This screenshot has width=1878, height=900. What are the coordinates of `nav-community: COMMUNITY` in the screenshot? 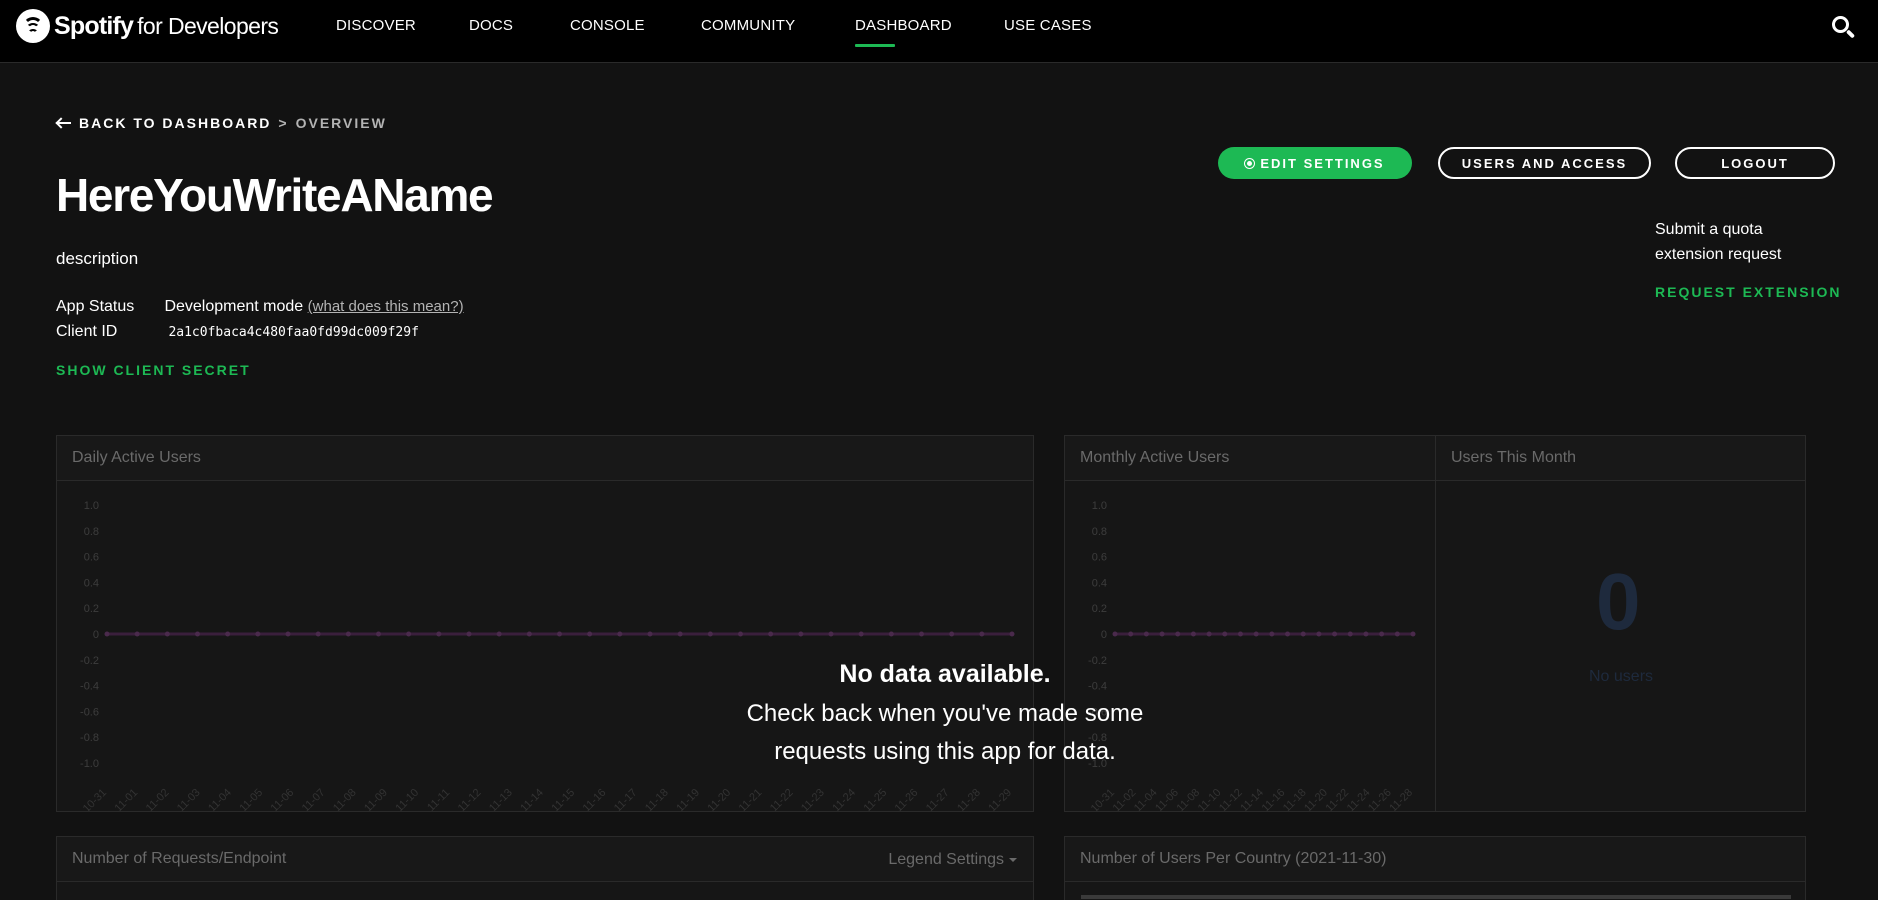 It's located at (748, 25).